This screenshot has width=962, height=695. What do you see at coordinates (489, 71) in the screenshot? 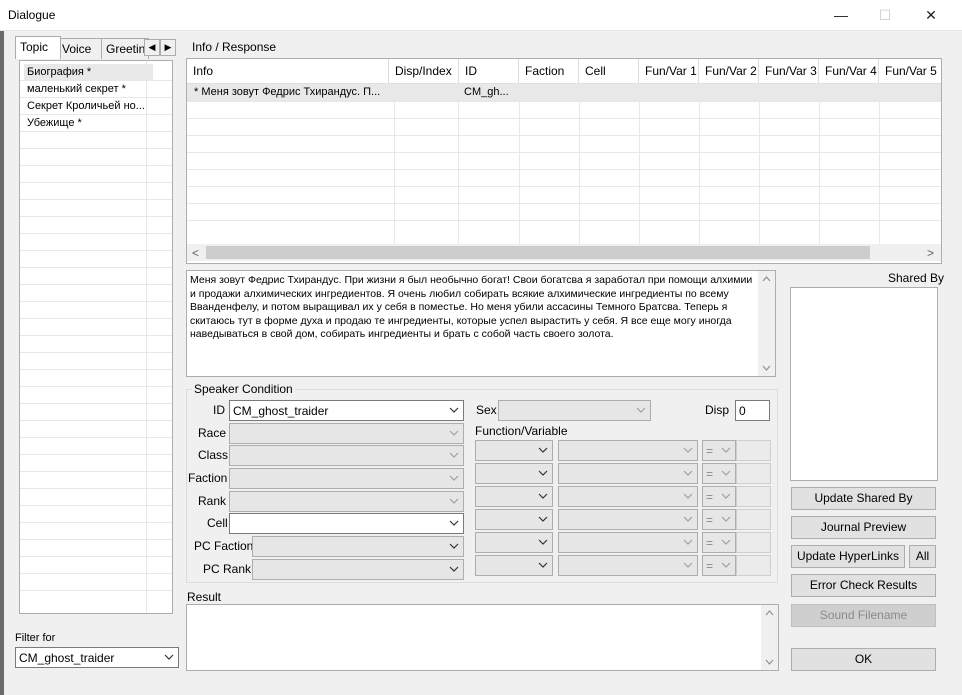
I see `column-header-id: ID` at bounding box center [489, 71].